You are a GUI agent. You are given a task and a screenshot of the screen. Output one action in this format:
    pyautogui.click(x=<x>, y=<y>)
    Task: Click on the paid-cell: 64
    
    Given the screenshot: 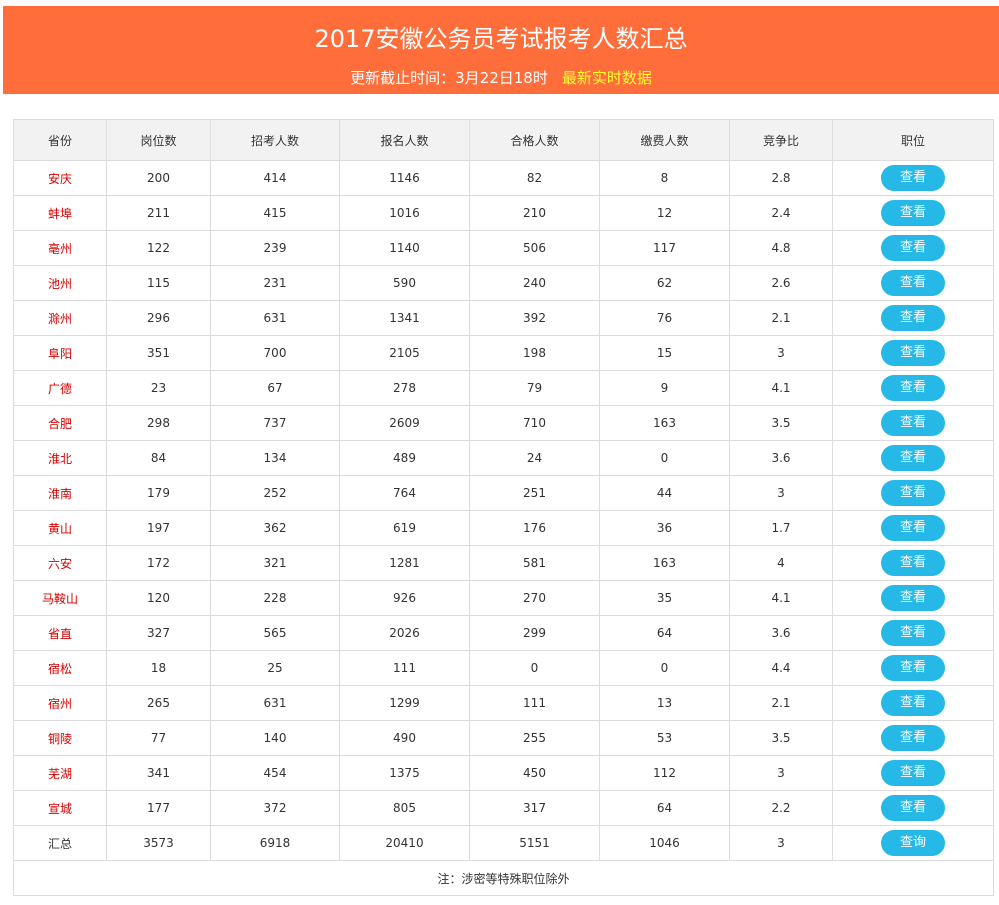 What is the action you would take?
    pyautogui.click(x=664, y=633)
    